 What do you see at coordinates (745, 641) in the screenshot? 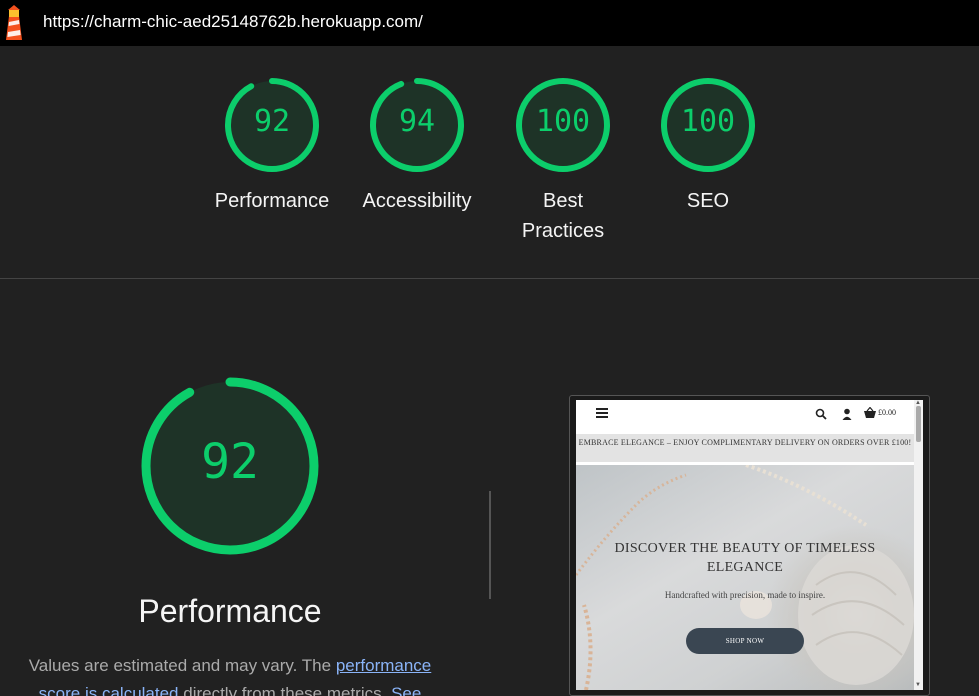
I see `shop-now-button: SHOP NOW` at bounding box center [745, 641].